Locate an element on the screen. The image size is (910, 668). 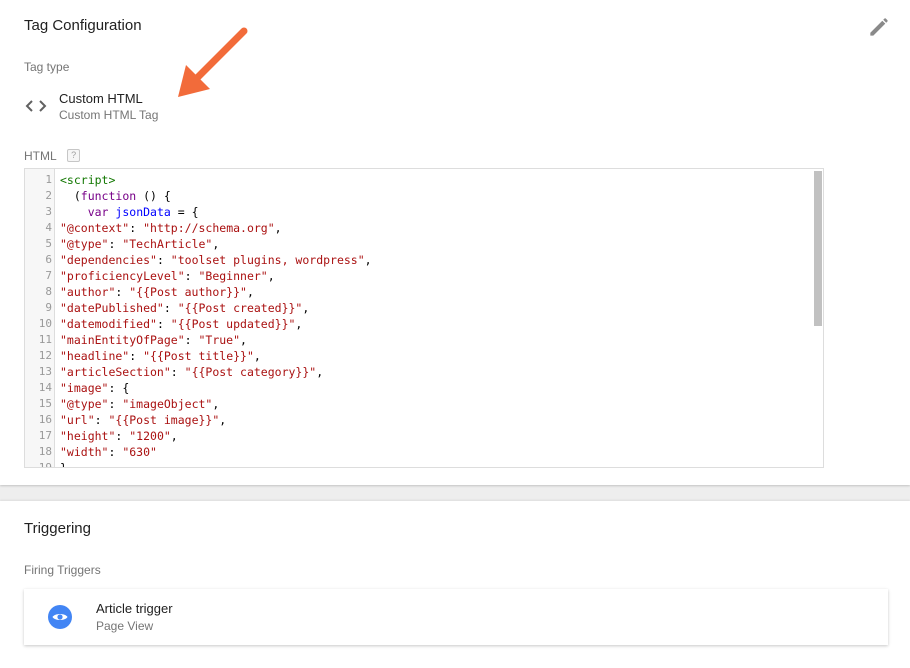
line-number: 3 is located at coordinates (48, 211).